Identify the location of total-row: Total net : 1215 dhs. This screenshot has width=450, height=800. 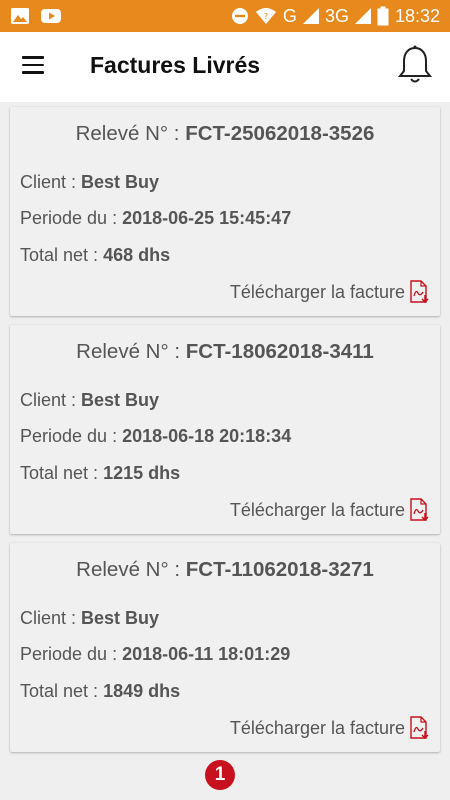
(100, 473).